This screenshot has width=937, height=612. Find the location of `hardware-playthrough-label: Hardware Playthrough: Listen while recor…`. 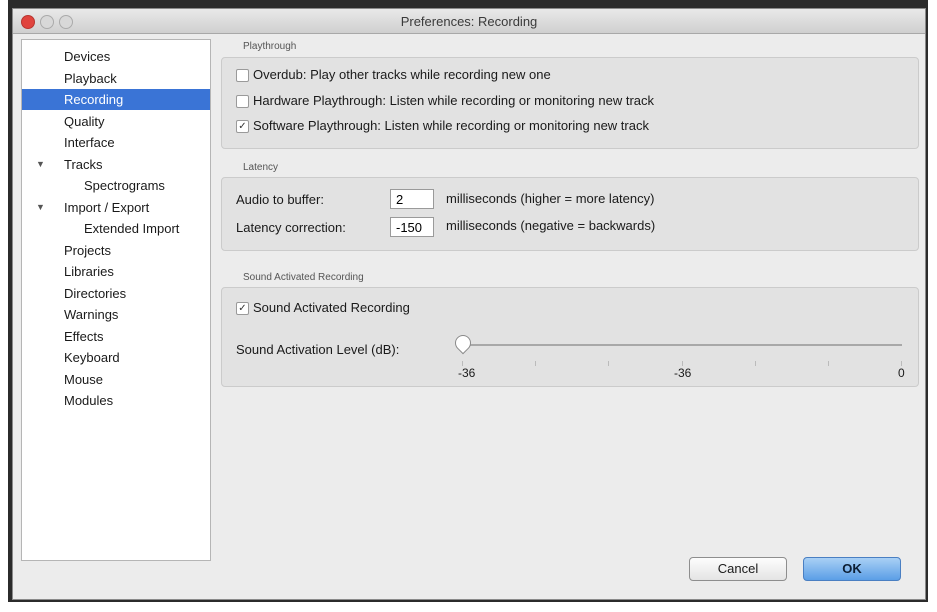

hardware-playthrough-label: Hardware Playthrough: Listen while recor… is located at coordinates (454, 100).